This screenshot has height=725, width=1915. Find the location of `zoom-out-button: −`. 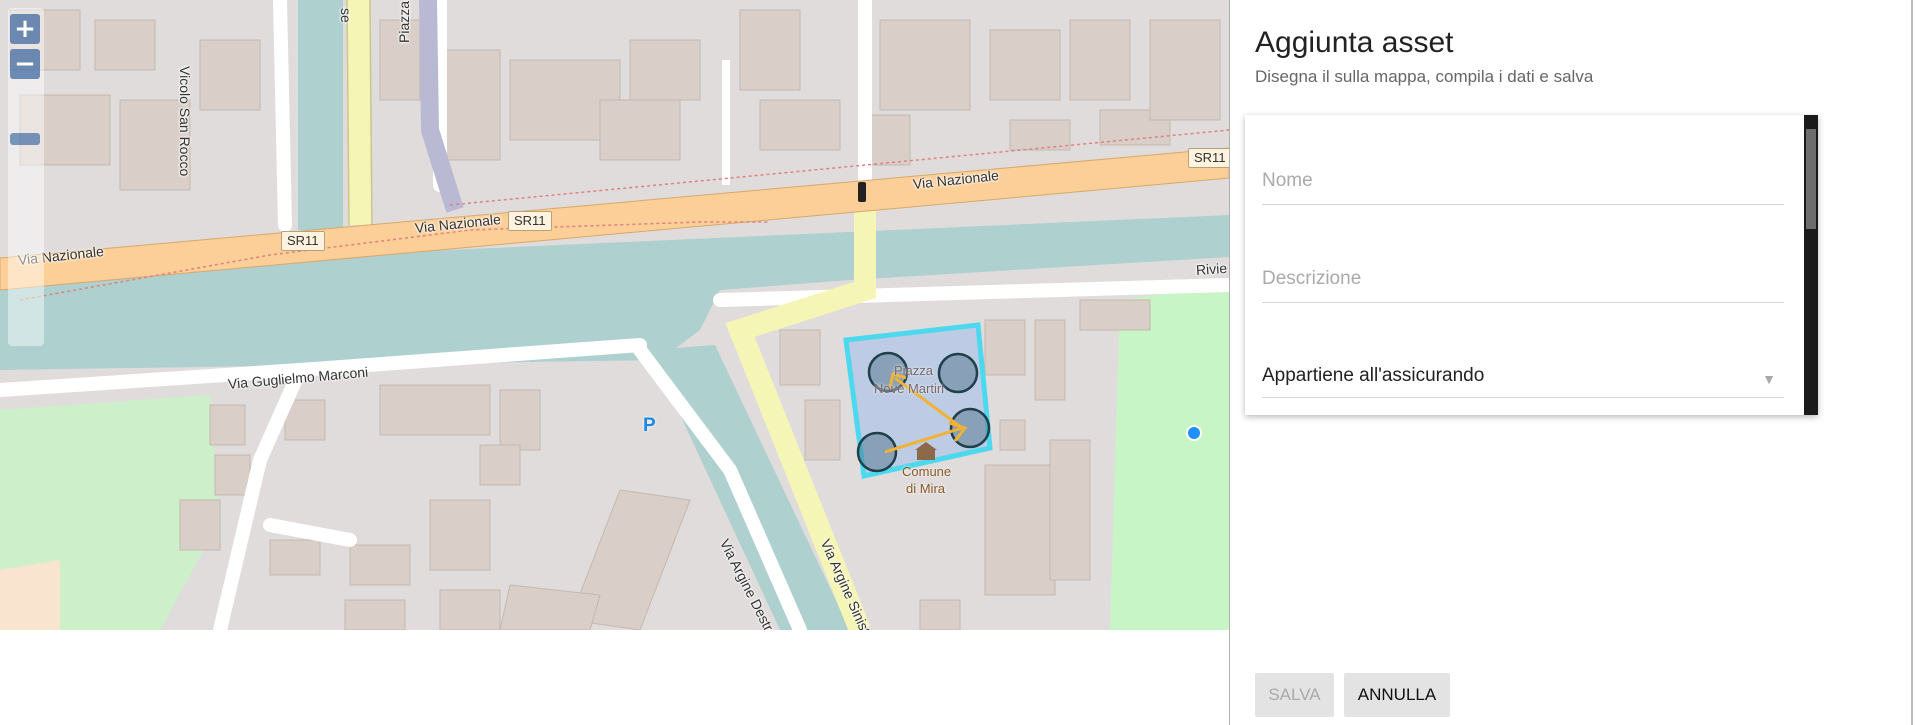

zoom-out-button: − is located at coordinates (25, 64).